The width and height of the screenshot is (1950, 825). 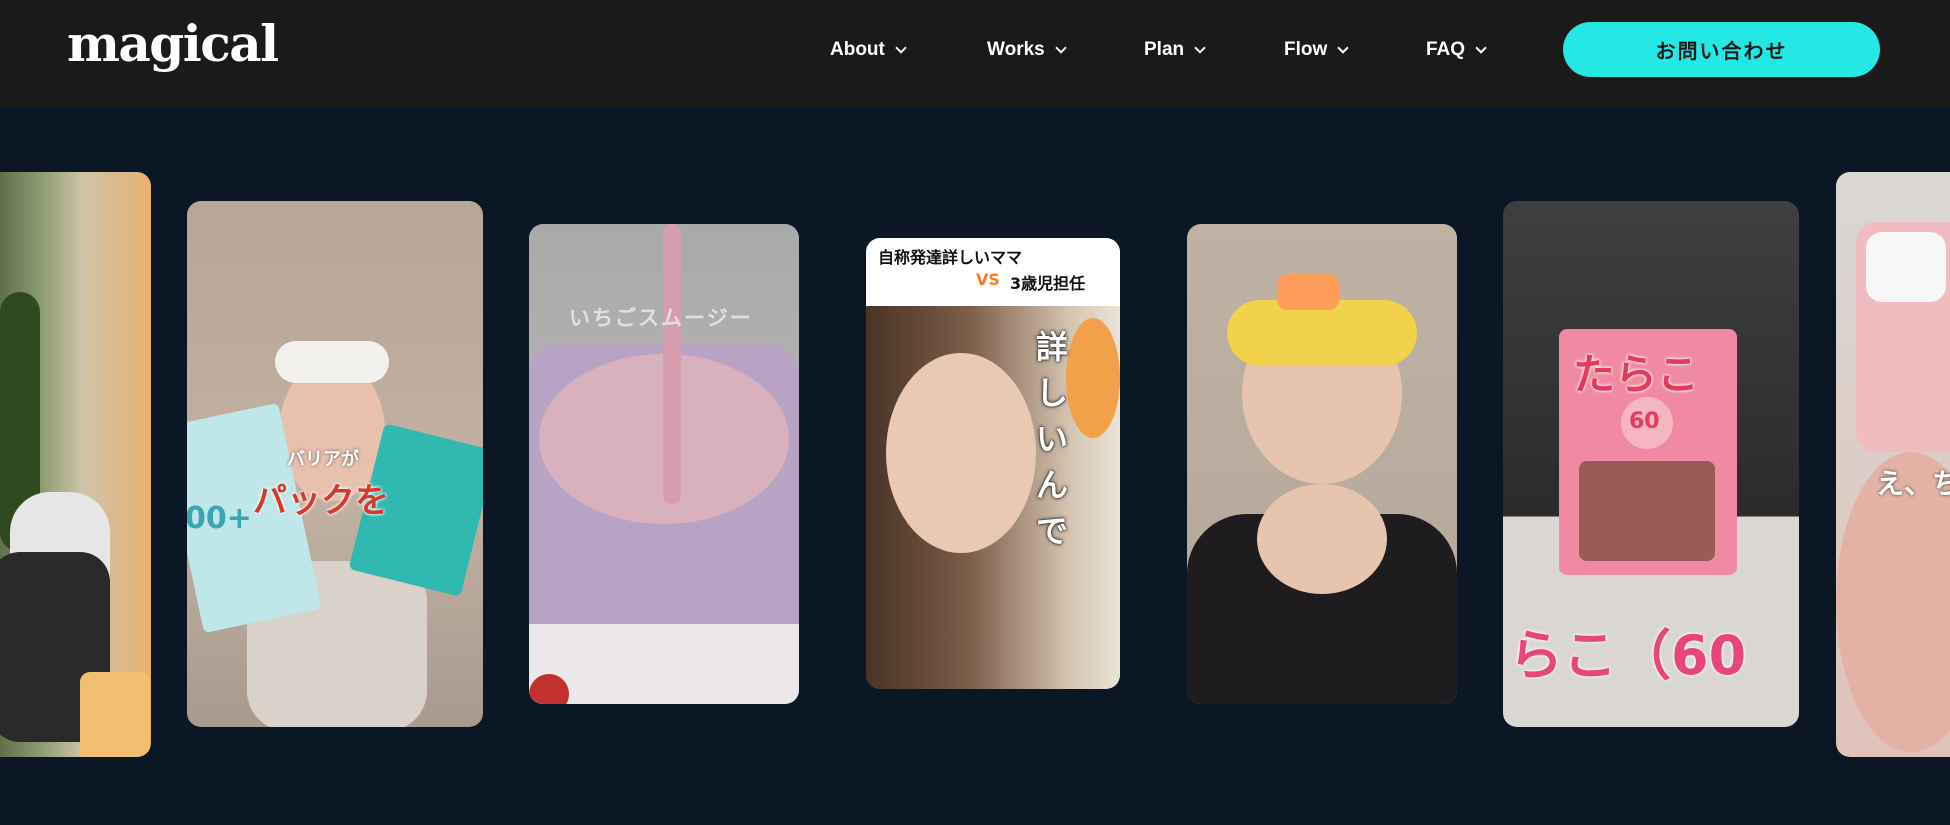 I want to click on video-caption: 自称発達詳しいママ, so click(x=950, y=257).